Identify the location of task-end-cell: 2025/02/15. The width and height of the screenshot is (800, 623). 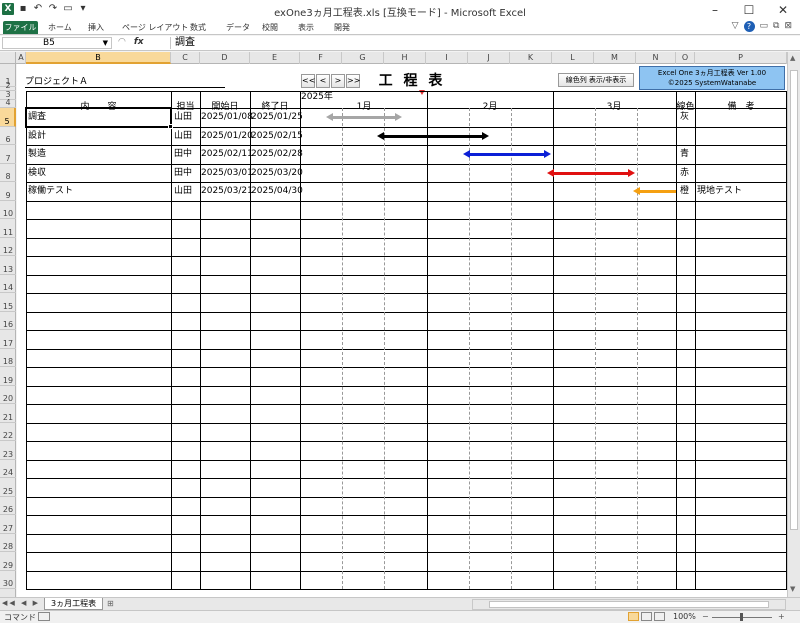
(277, 136).